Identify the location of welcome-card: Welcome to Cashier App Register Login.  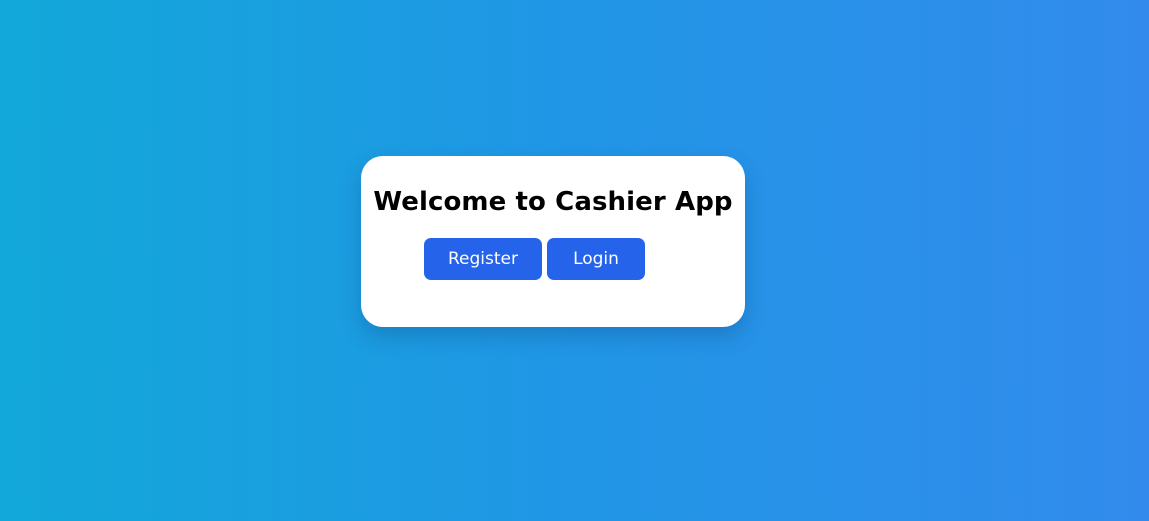
(553, 241).